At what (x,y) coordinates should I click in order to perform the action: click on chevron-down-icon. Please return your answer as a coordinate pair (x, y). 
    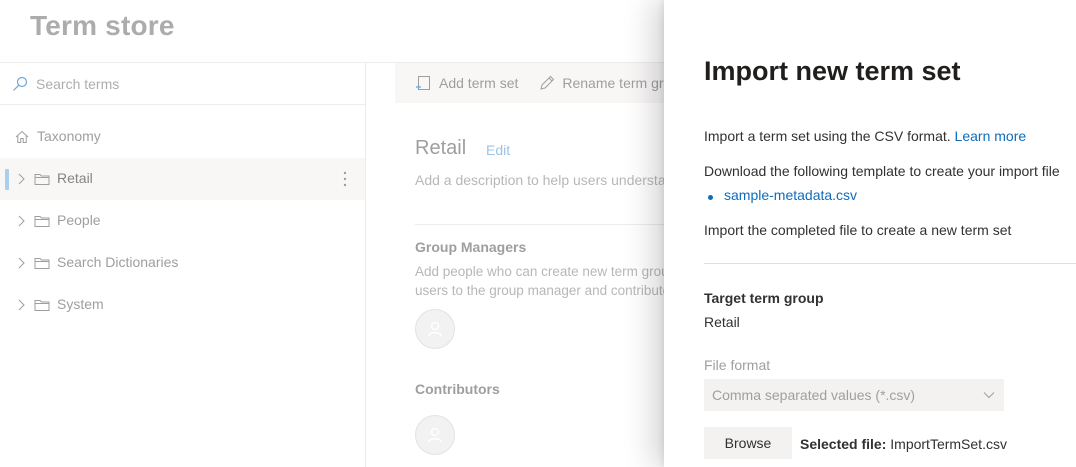
    Looking at the image, I should click on (989, 395).